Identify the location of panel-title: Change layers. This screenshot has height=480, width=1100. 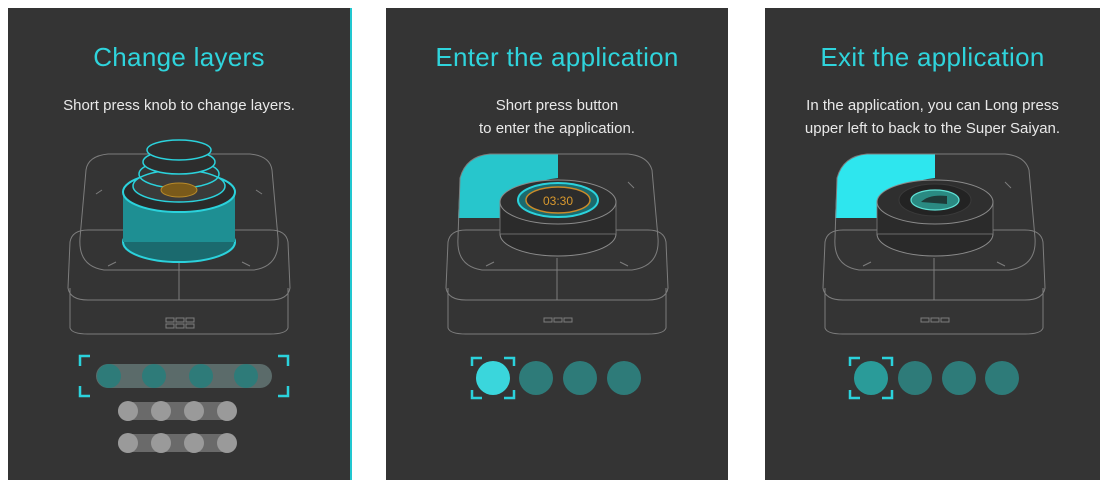
(179, 57).